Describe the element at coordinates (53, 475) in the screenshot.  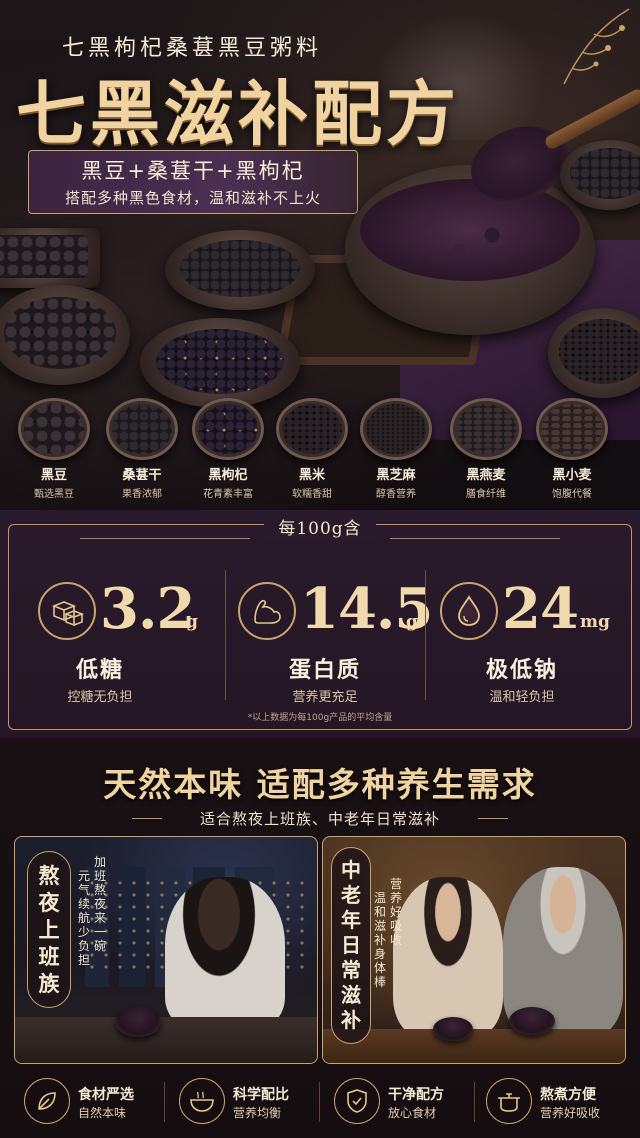
I see `ingredient-name: 黑豆` at that location.